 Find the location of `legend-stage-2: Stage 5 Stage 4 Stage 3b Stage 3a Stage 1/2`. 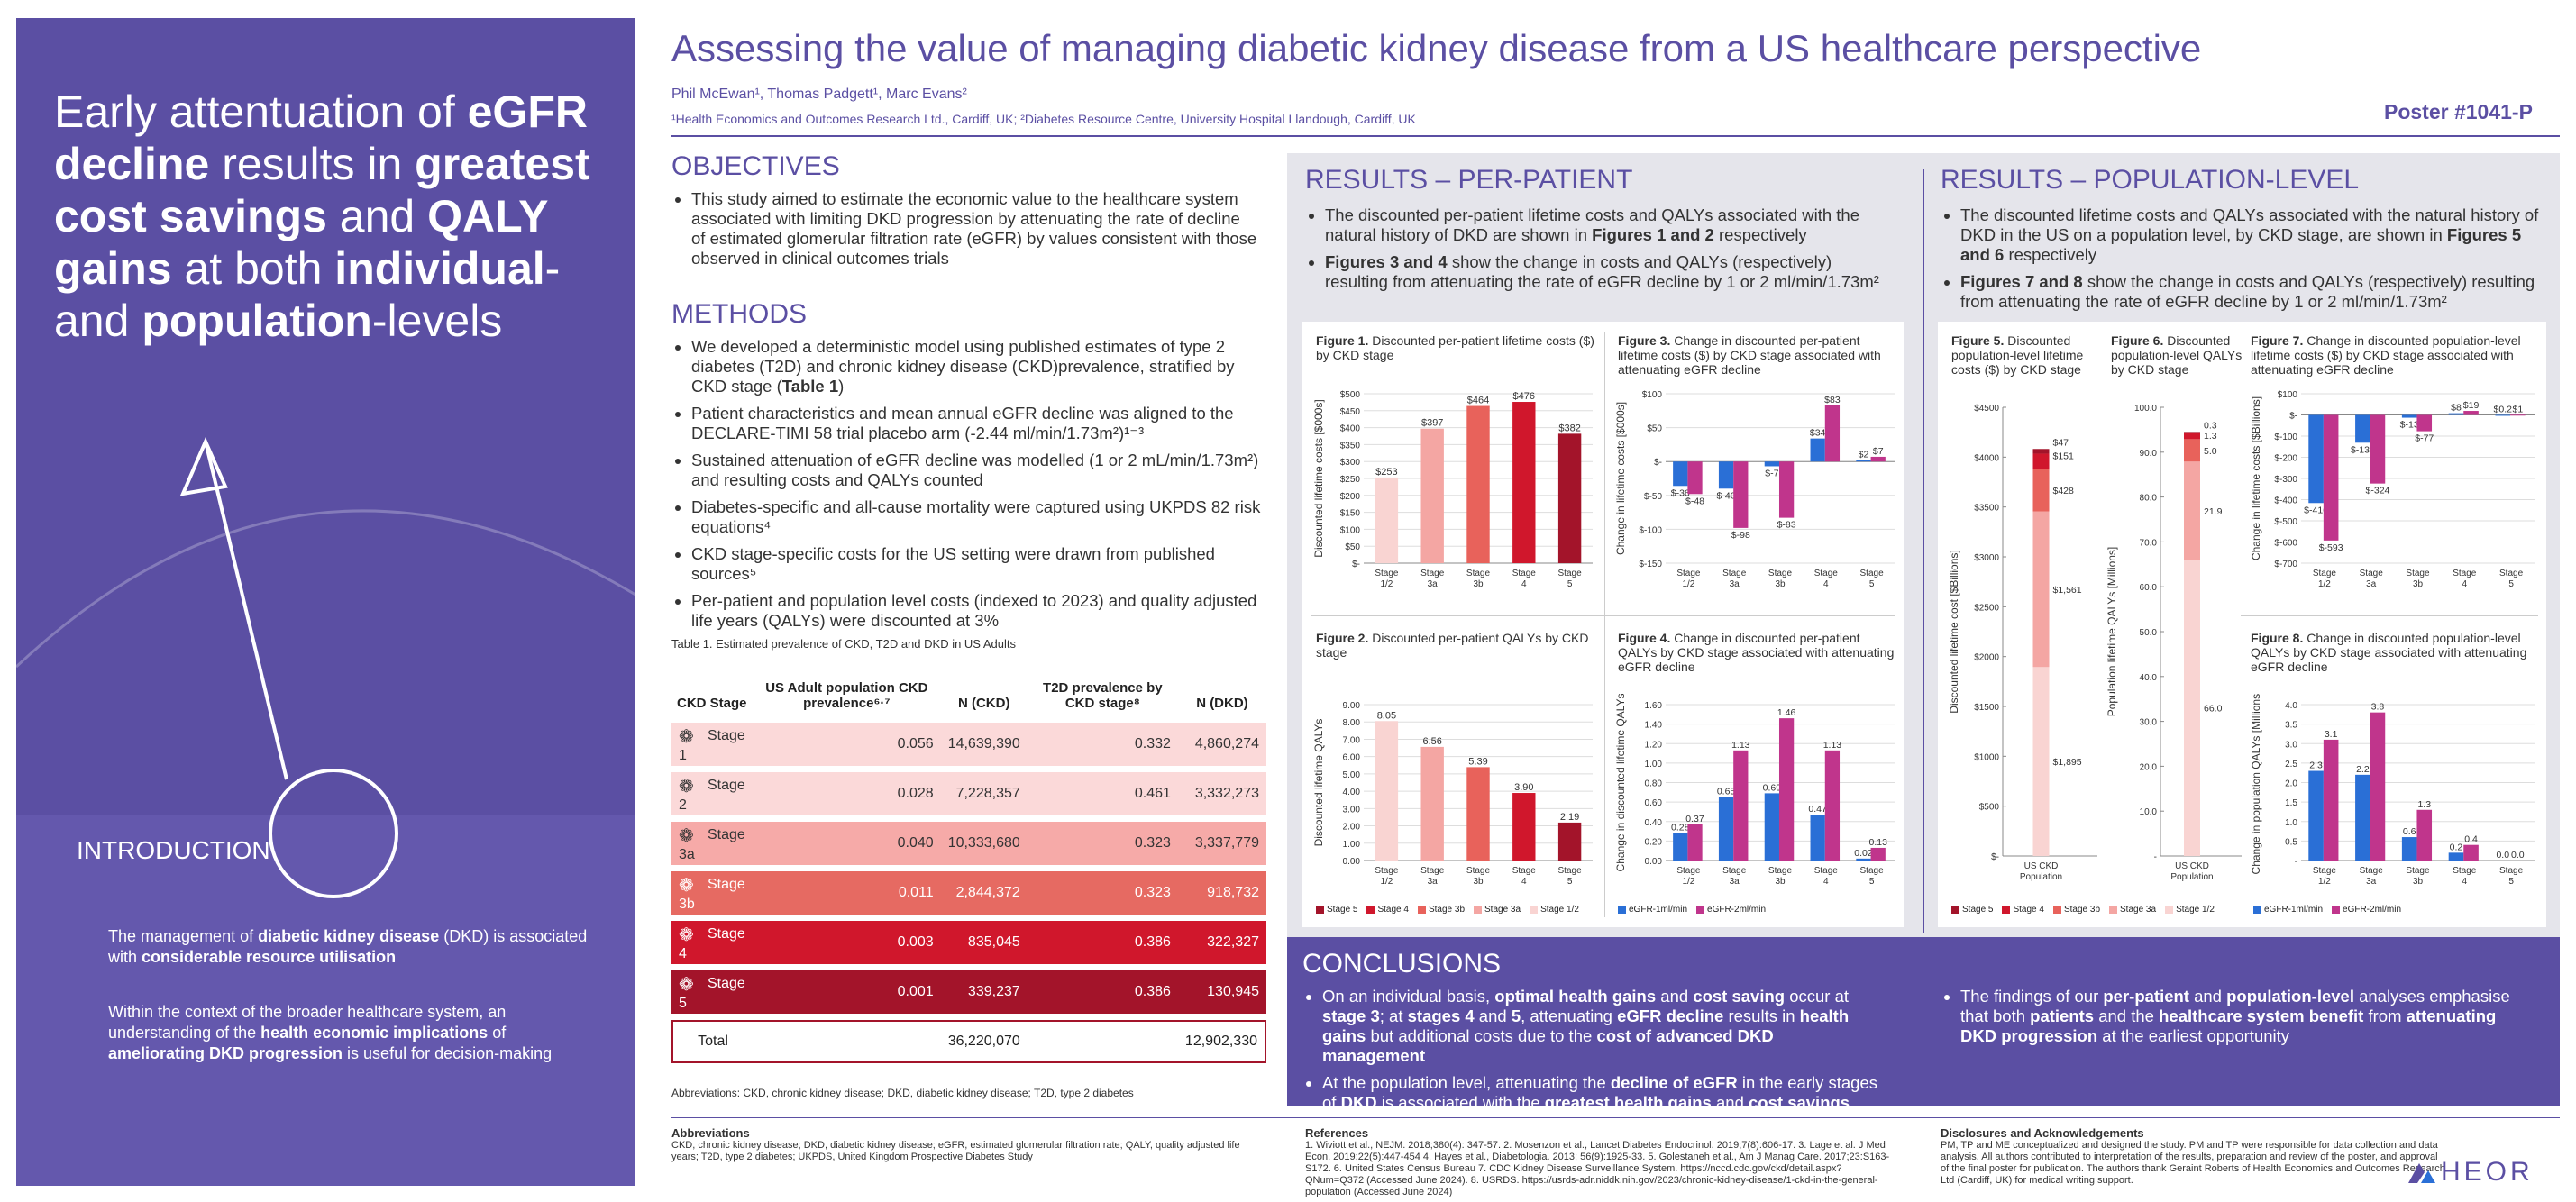

legend-stage-2: Stage 5 Stage 4 Stage 3b Stage 3a Stage 1/2 is located at coordinates (2083, 910).